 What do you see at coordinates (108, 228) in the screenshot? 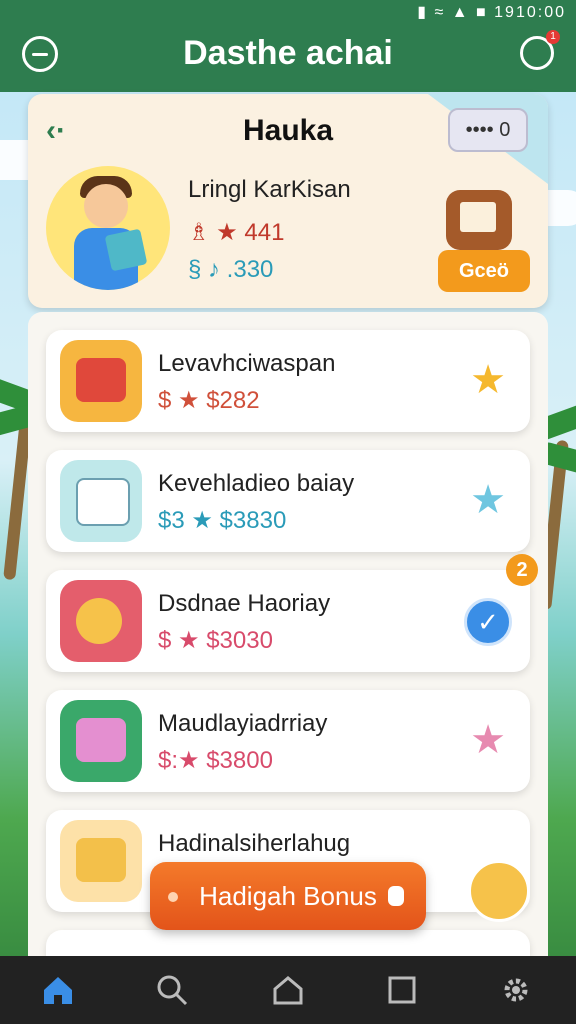
I see `avatar` at bounding box center [108, 228].